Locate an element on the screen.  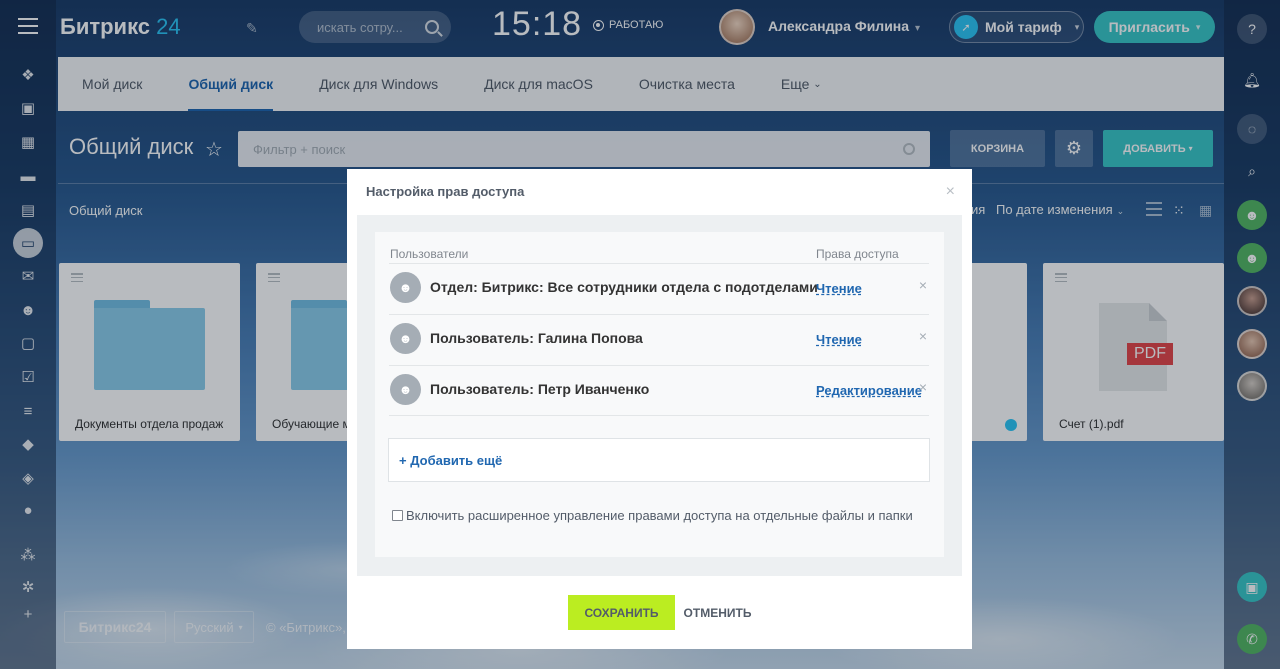
entity-label: Пользователь: Петр Иванченко is located at coordinates (540, 389).